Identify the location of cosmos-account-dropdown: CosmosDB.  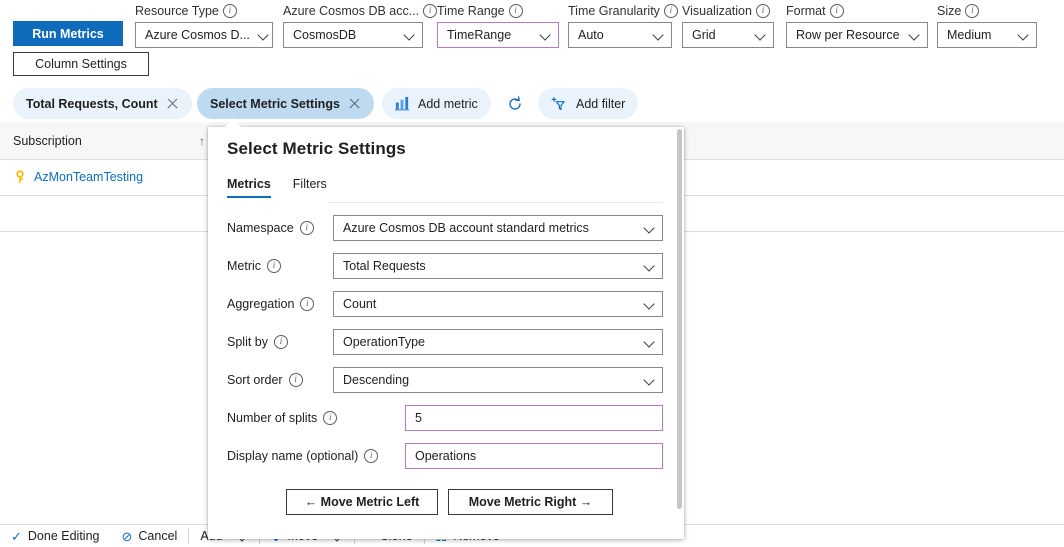
(353, 35).